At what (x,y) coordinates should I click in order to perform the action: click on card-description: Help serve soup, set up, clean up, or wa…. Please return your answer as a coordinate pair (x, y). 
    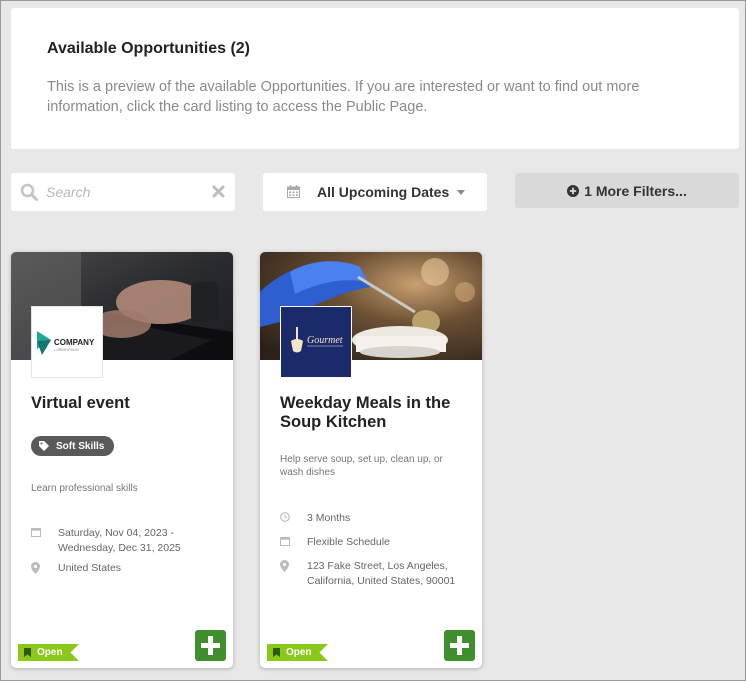
    Looking at the image, I should click on (361, 466).